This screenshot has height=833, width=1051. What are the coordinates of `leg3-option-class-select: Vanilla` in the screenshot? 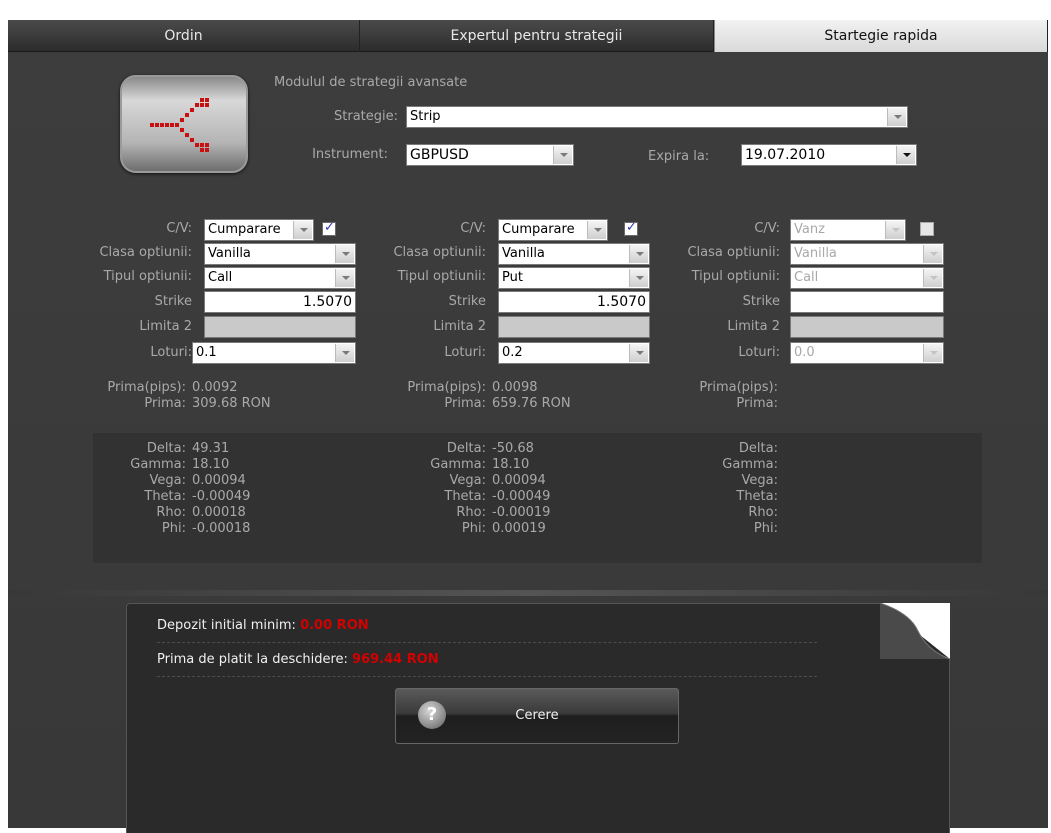 It's located at (867, 254).